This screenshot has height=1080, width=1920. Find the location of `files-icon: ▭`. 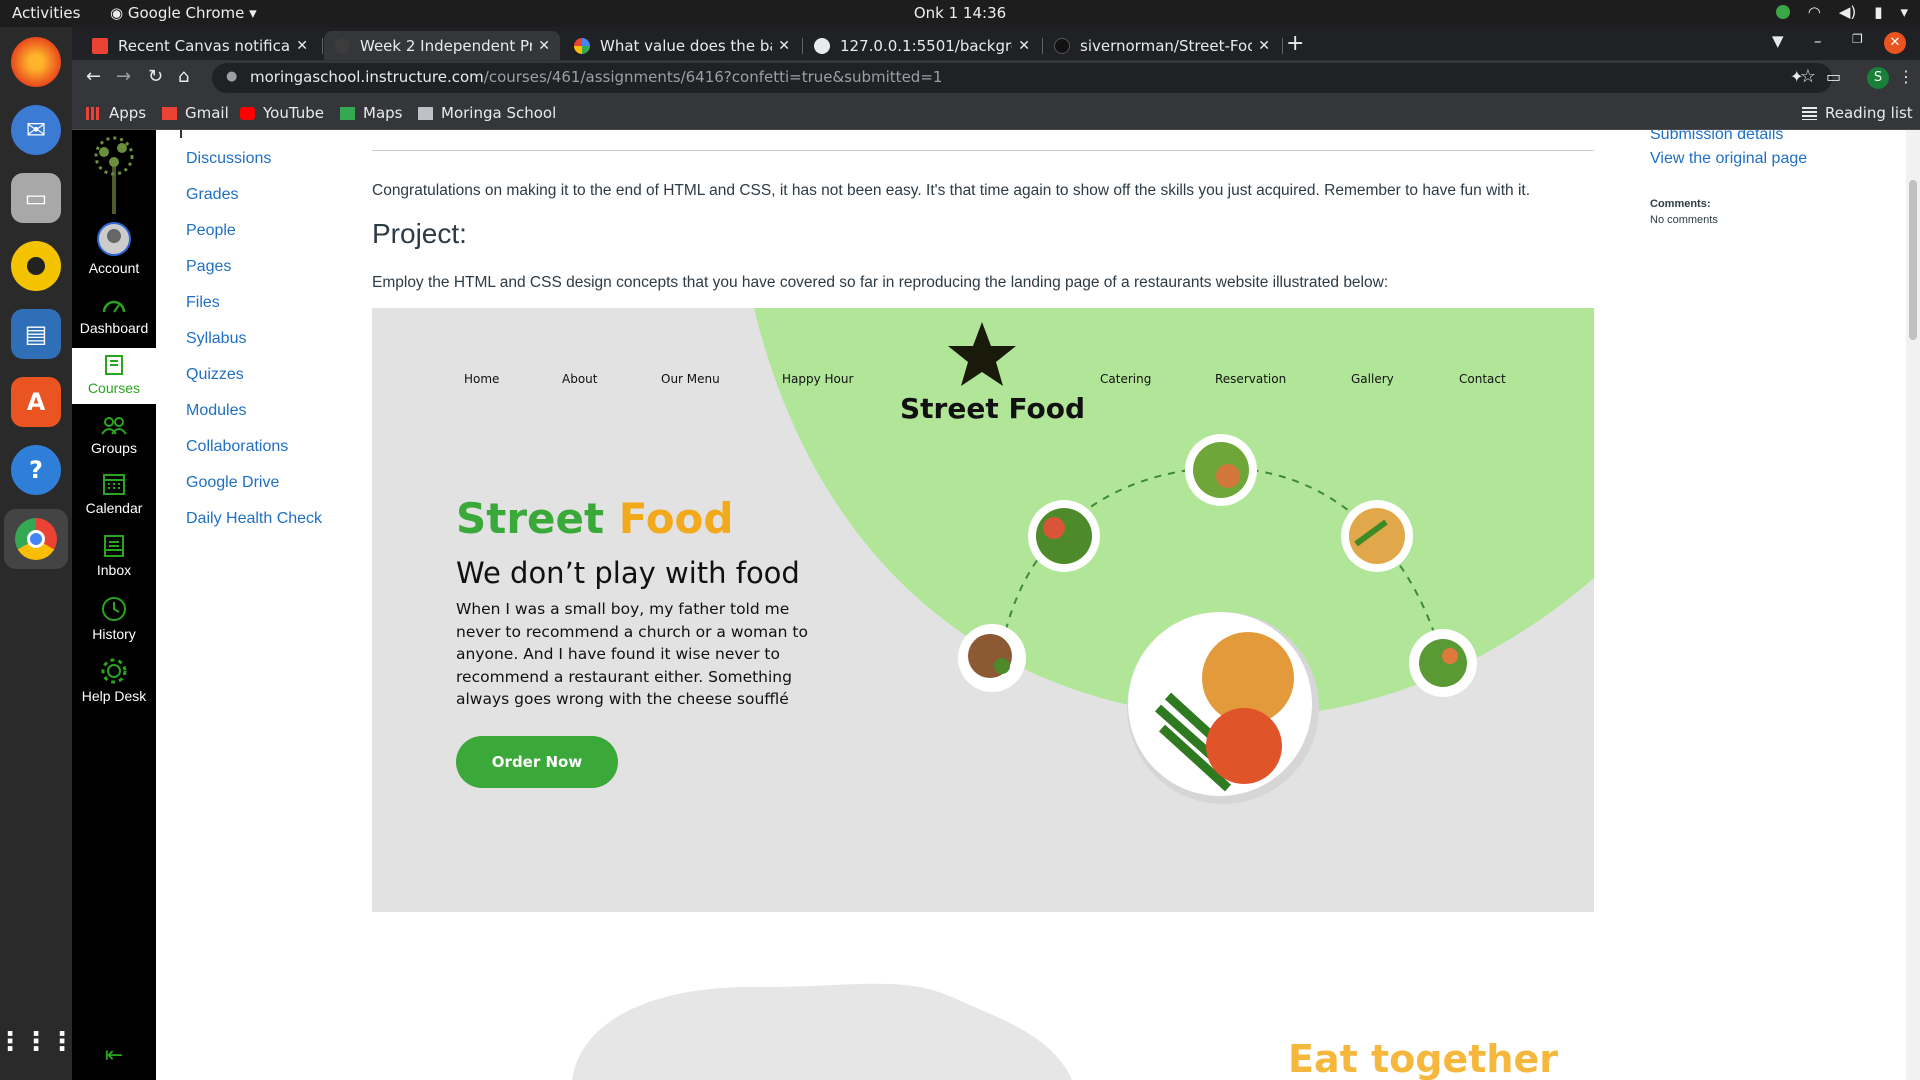

files-icon: ▭ is located at coordinates (36, 198).